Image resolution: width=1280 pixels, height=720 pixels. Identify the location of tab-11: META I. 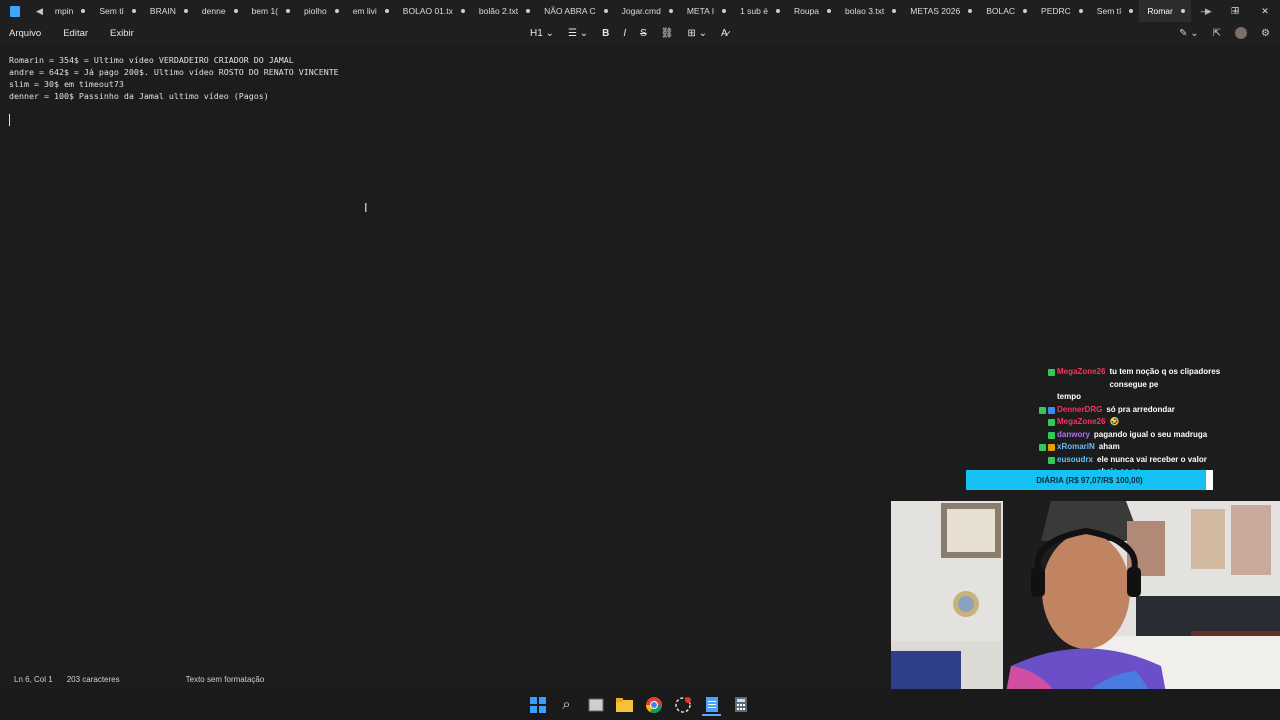
(705, 11).